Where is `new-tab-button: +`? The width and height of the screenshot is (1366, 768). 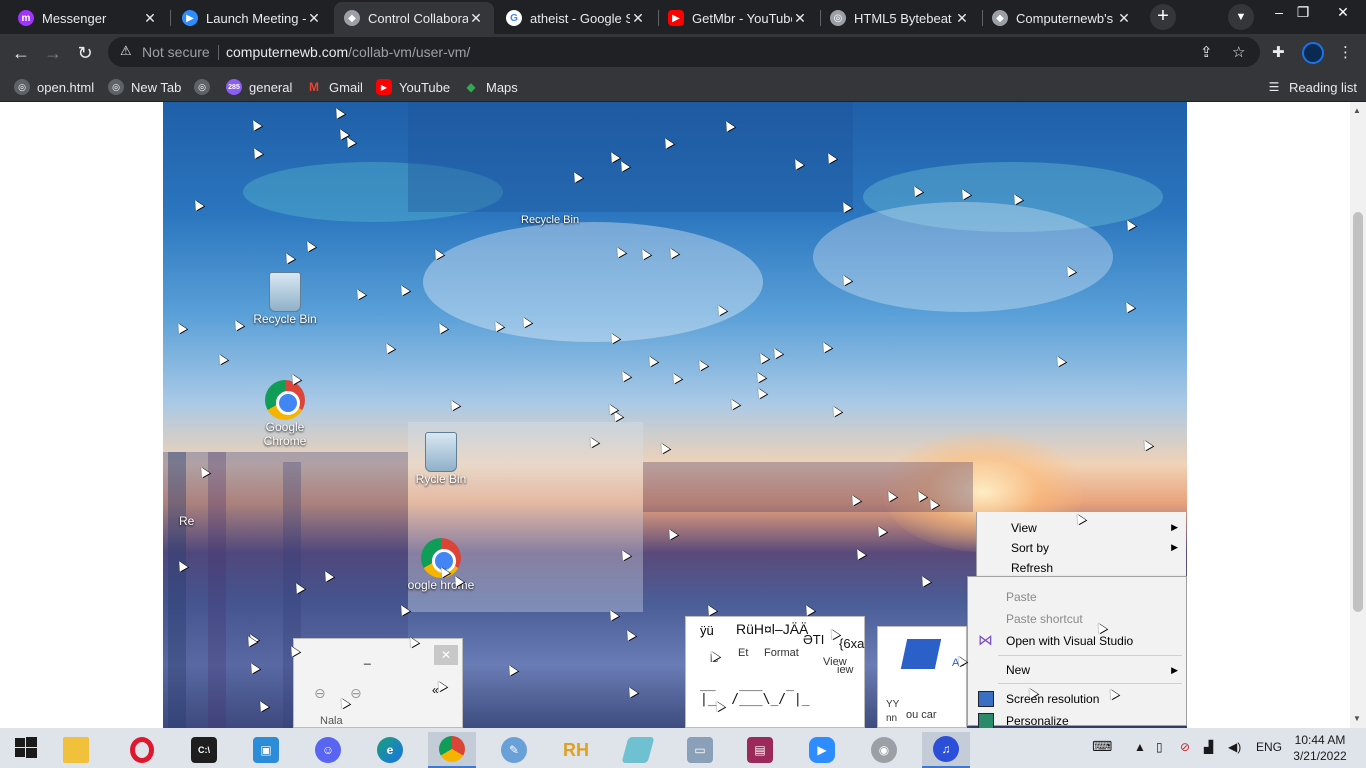 new-tab-button: + is located at coordinates (1163, 17).